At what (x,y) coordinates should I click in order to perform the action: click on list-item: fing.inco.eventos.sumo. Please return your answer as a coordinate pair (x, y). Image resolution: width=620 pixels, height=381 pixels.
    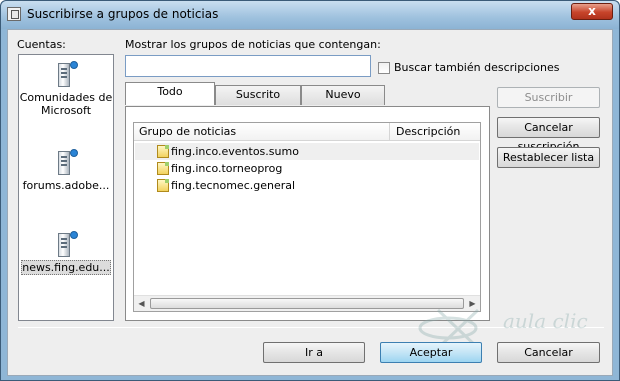
    Looking at the image, I should click on (307, 151).